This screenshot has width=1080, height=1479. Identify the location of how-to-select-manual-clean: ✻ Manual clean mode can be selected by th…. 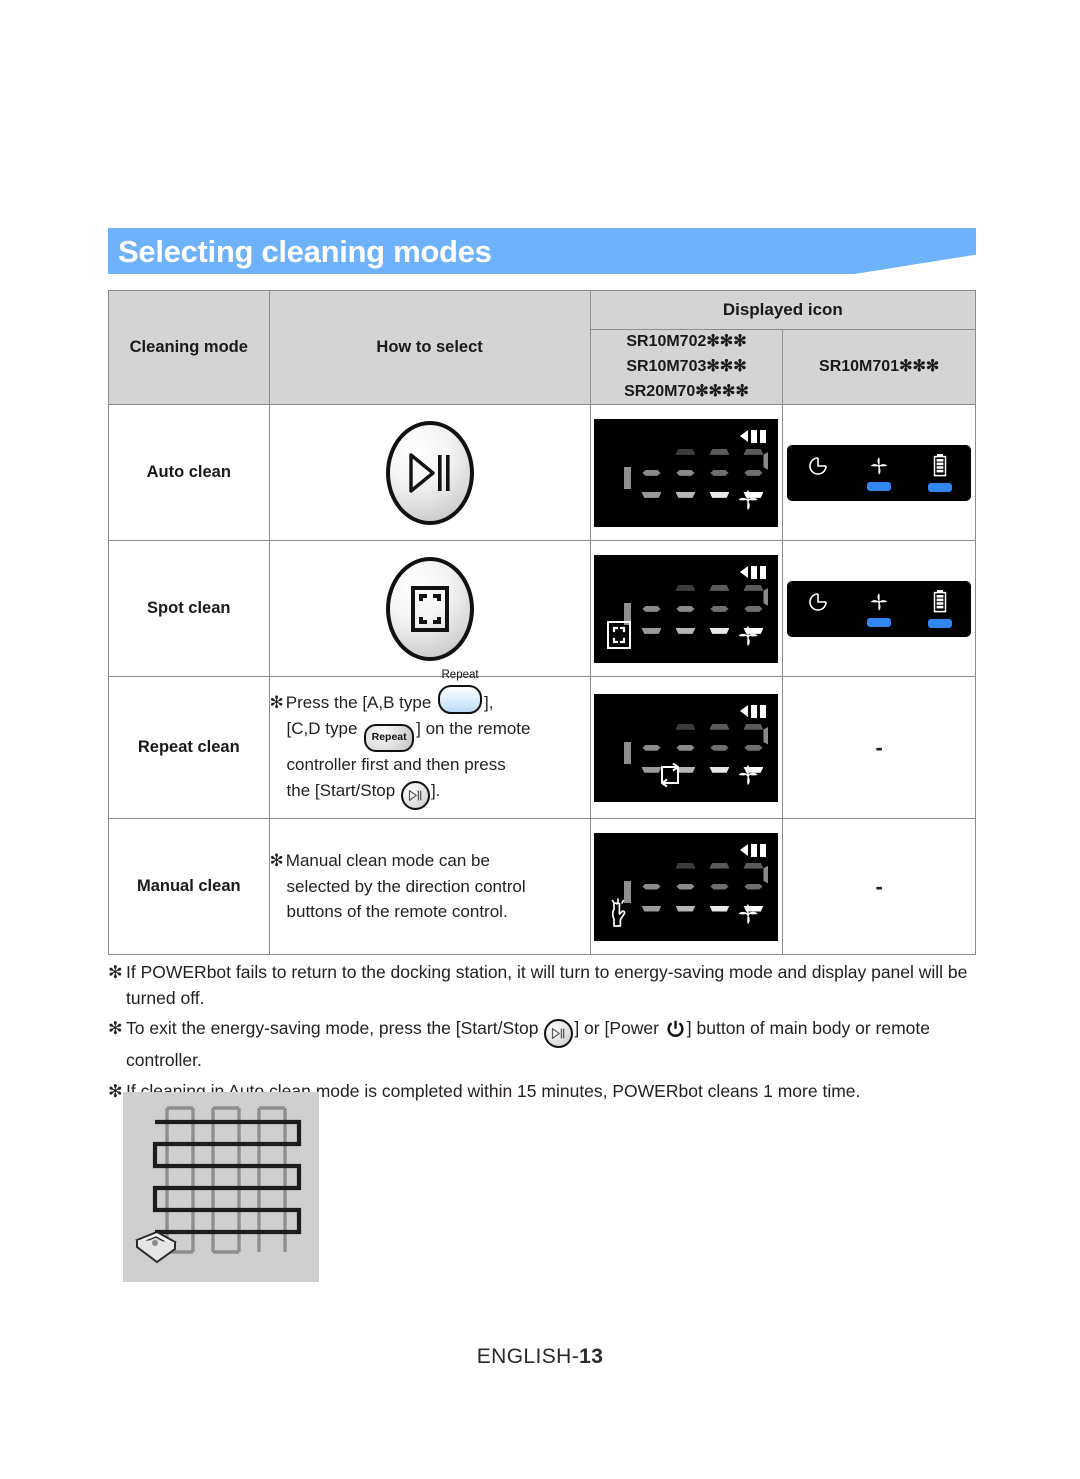
(429, 887).